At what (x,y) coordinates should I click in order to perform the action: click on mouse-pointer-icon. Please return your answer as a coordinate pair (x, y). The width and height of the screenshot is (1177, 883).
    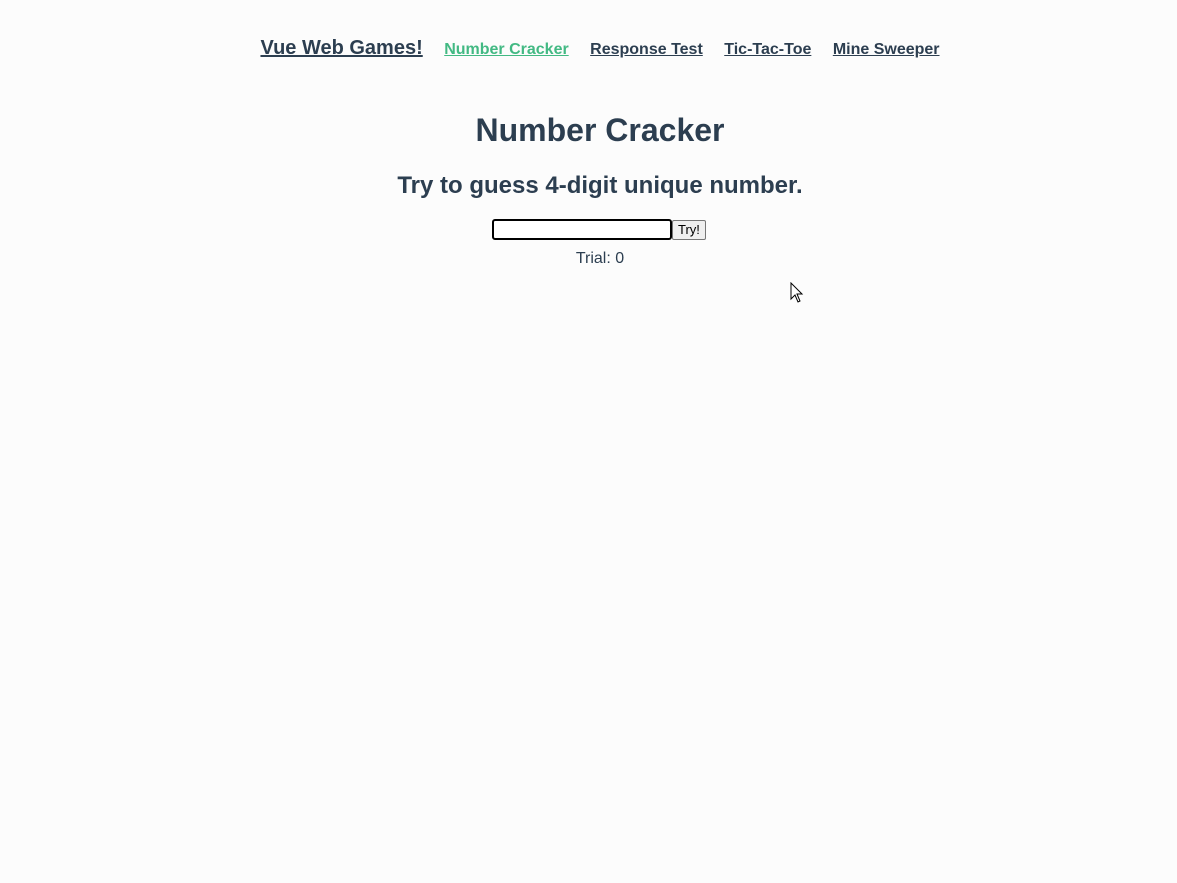
    Looking at the image, I should click on (797, 292).